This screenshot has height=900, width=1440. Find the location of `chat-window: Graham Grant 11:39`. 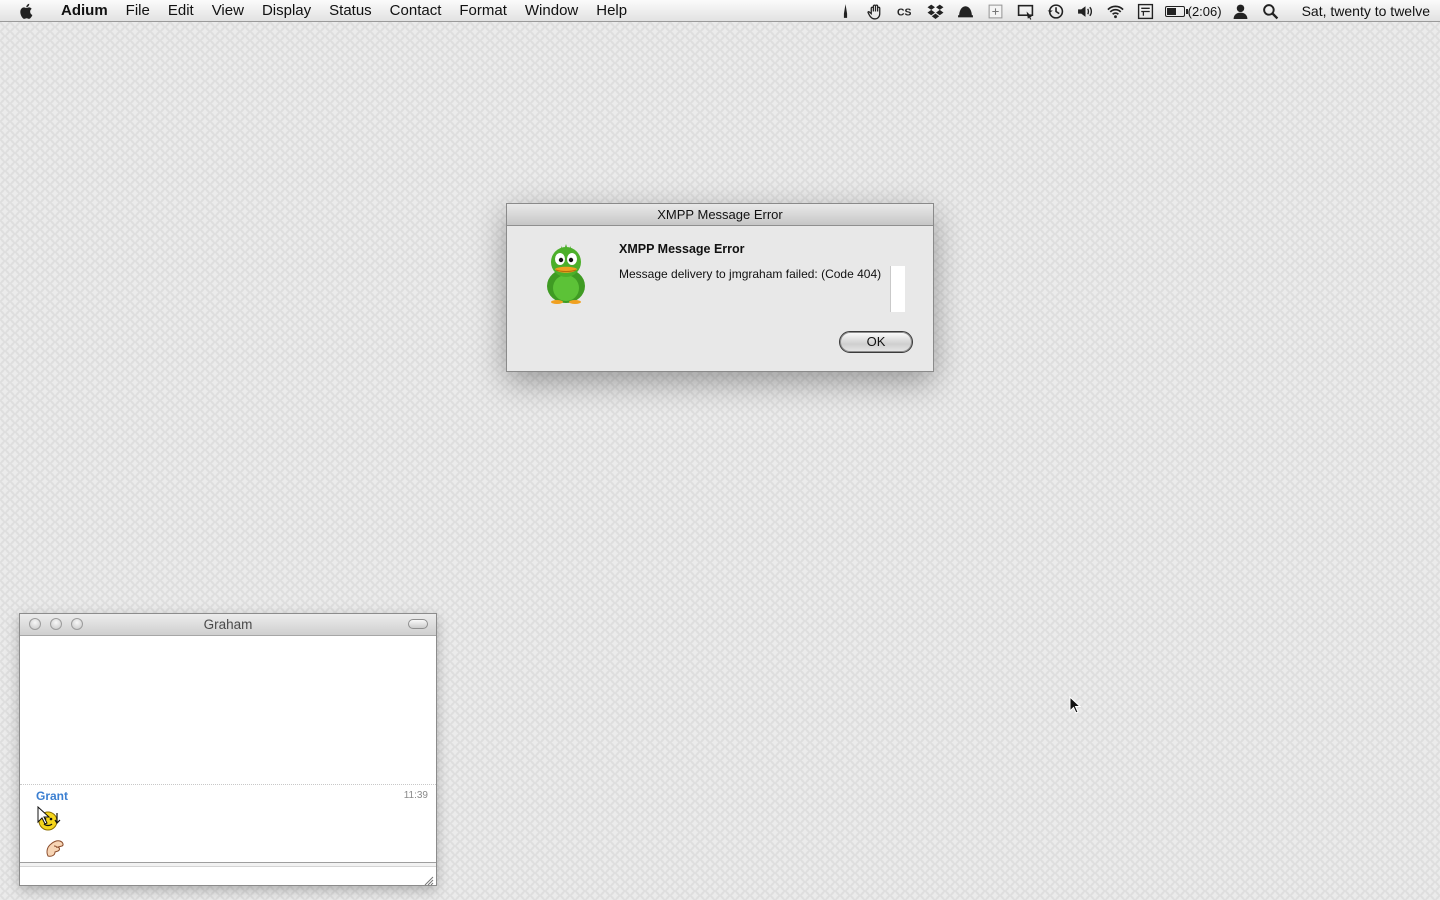

chat-window: Graham Grant 11:39 is located at coordinates (228, 749).